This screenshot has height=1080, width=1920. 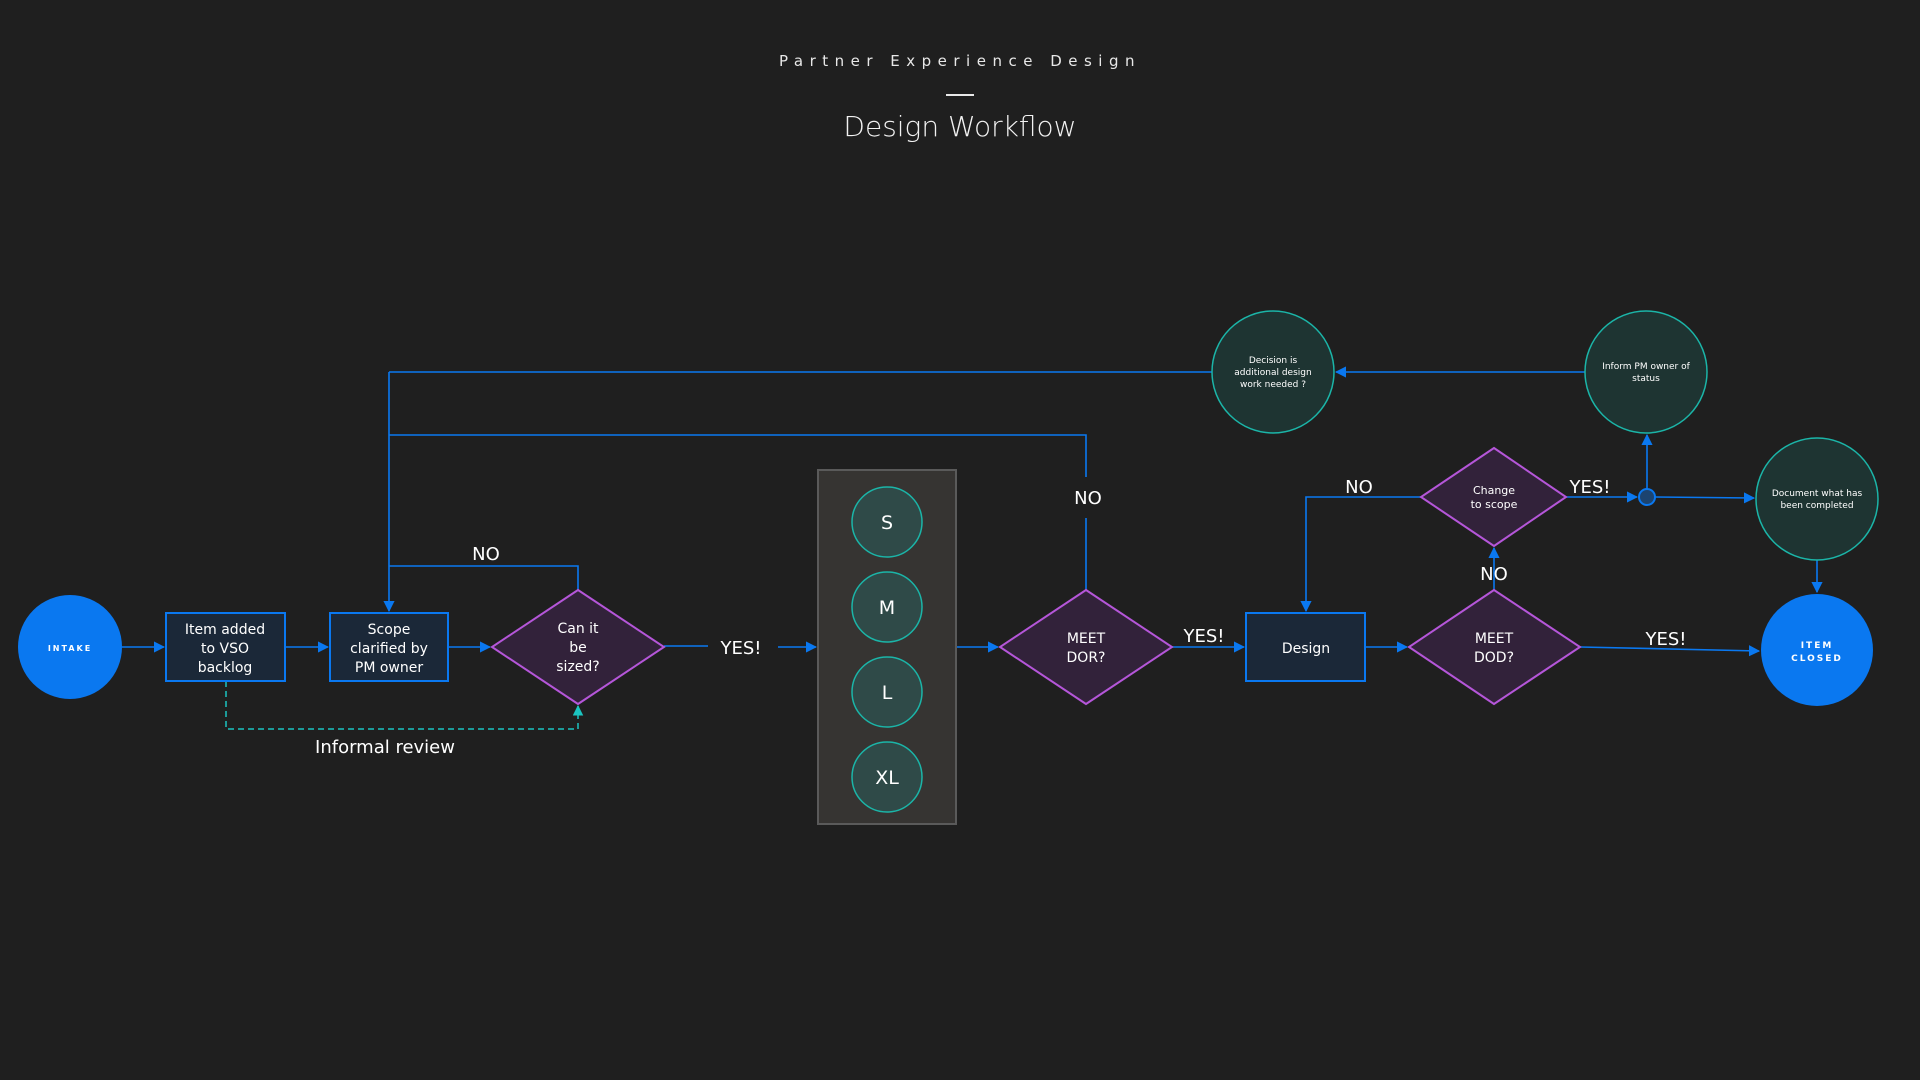 What do you see at coordinates (738, 455) in the screenshot?
I see `edge-dor-no-b` at bounding box center [738, 455].